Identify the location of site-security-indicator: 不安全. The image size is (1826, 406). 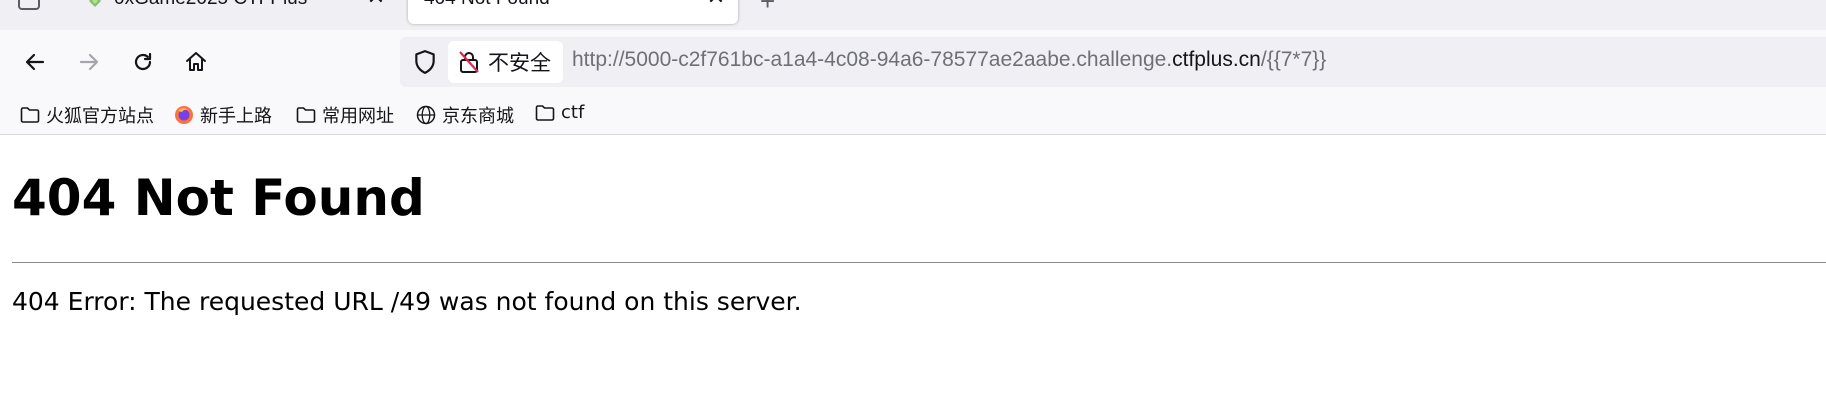
(505, 62).